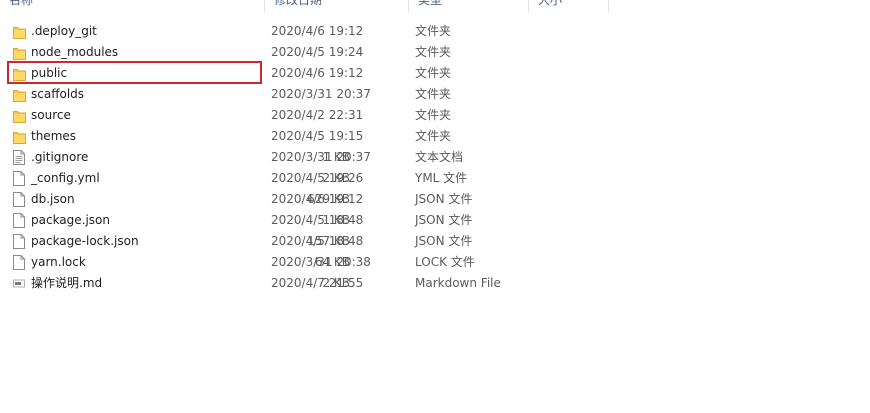  What do you see at coordinates (337, 6) in the screenshot?
I see `column-header-date: 修改日期` at bounding box center [337, 6].